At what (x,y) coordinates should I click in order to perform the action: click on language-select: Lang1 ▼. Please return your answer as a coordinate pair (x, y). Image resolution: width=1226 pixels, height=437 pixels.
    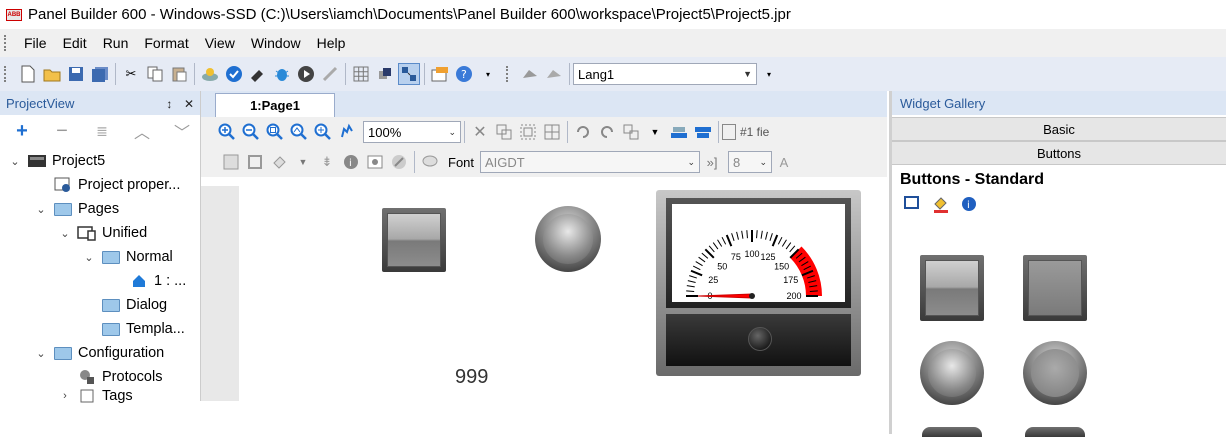
    Looking at the image, I should click on (665, 74).